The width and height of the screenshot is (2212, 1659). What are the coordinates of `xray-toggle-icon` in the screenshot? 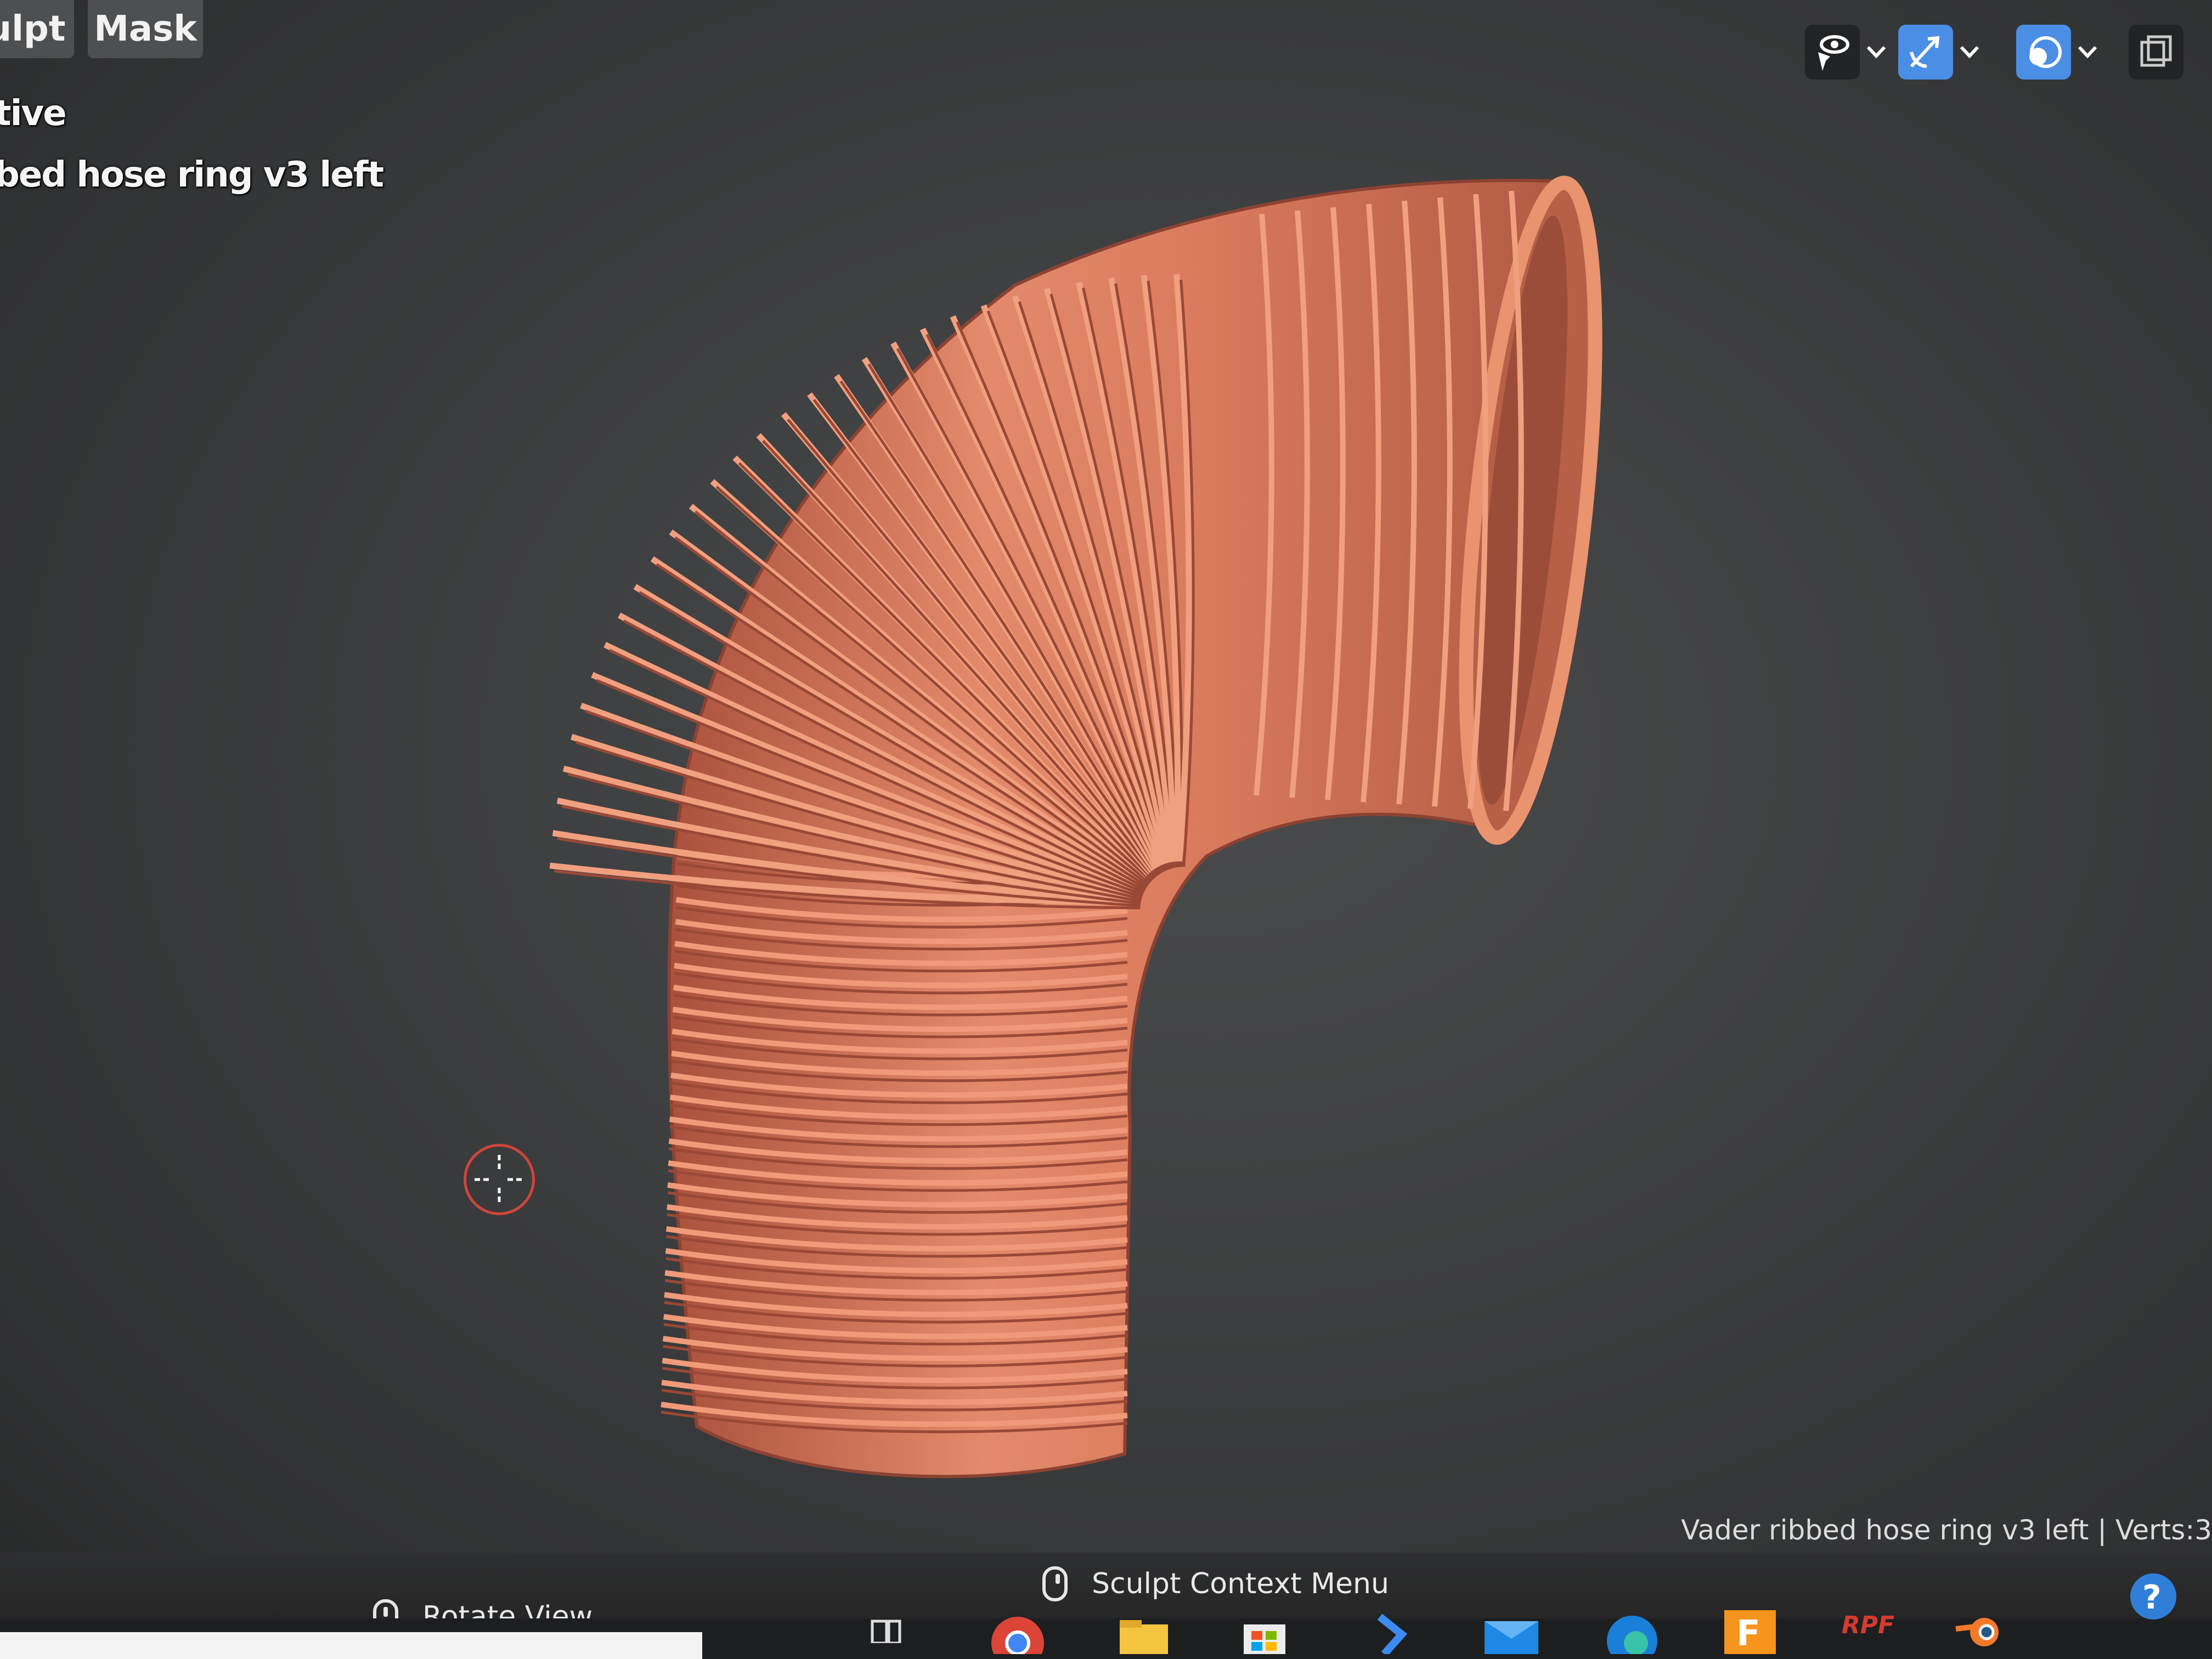 It's located at (2156, 53).